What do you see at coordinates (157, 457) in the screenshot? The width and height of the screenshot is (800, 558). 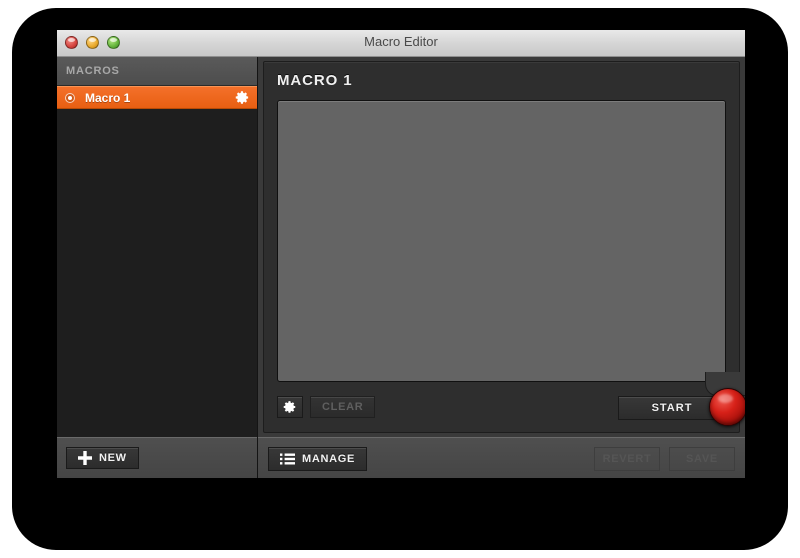 I see `sidebar-footer: NEW` at bounding box center [157, 457].